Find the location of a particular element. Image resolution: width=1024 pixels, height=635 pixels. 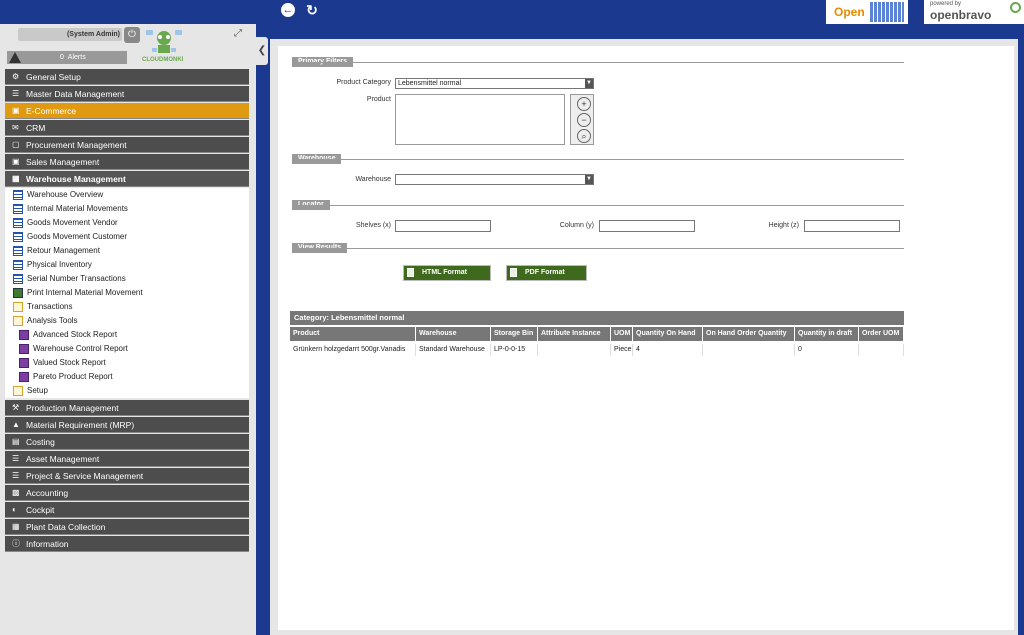

hierarchy-icon: ▲ is located at coordinates (16, 424).